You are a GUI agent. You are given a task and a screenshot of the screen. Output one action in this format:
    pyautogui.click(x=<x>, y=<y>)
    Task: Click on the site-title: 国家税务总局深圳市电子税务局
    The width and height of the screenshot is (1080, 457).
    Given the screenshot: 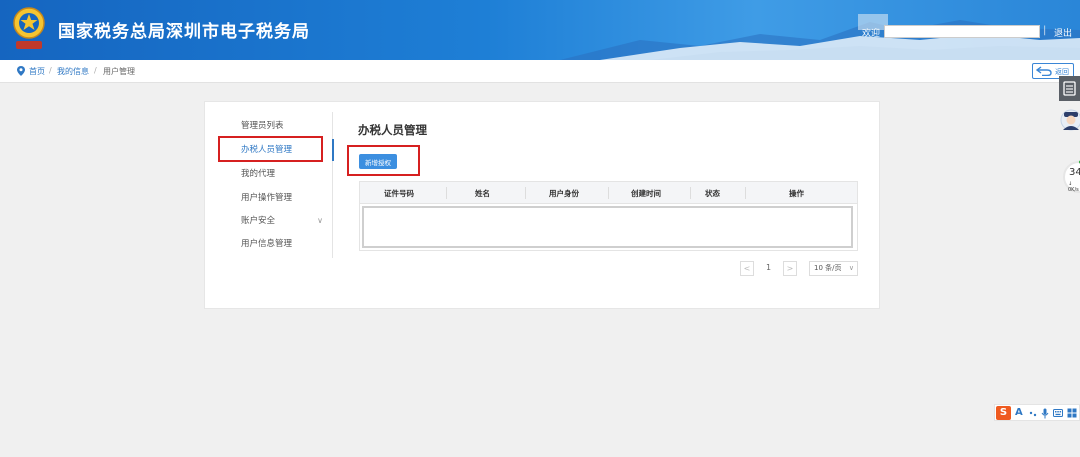 What is the action you would take?
    pyautogui.click(x=184, y=32)
    